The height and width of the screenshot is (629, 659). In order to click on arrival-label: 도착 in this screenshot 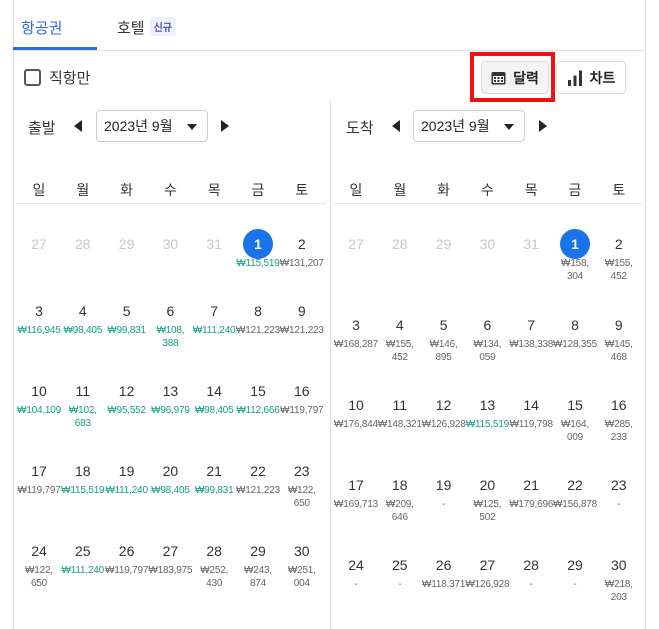, I will do `click(360, 128)`.